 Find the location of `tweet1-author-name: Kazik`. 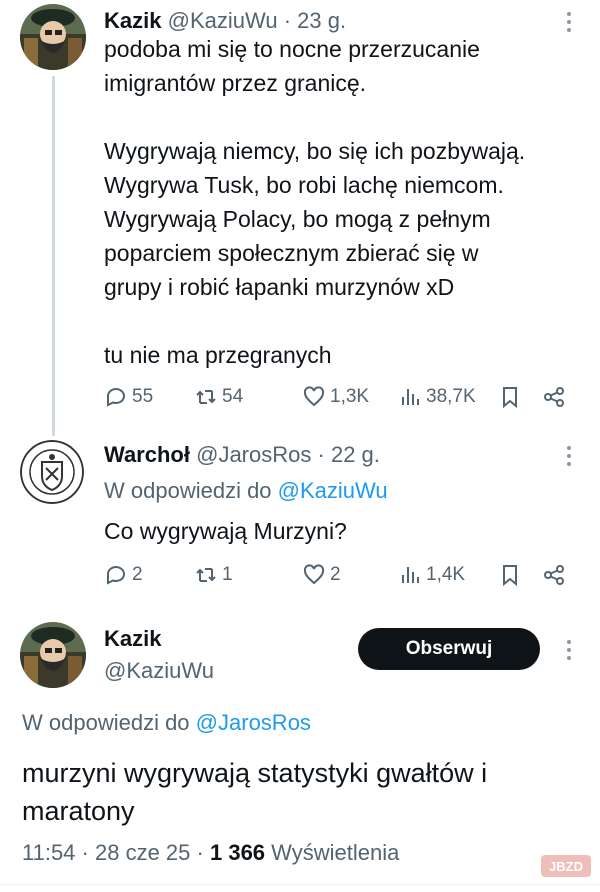

tweet1-author-name: Kazik is located at coordinates (132, 20).